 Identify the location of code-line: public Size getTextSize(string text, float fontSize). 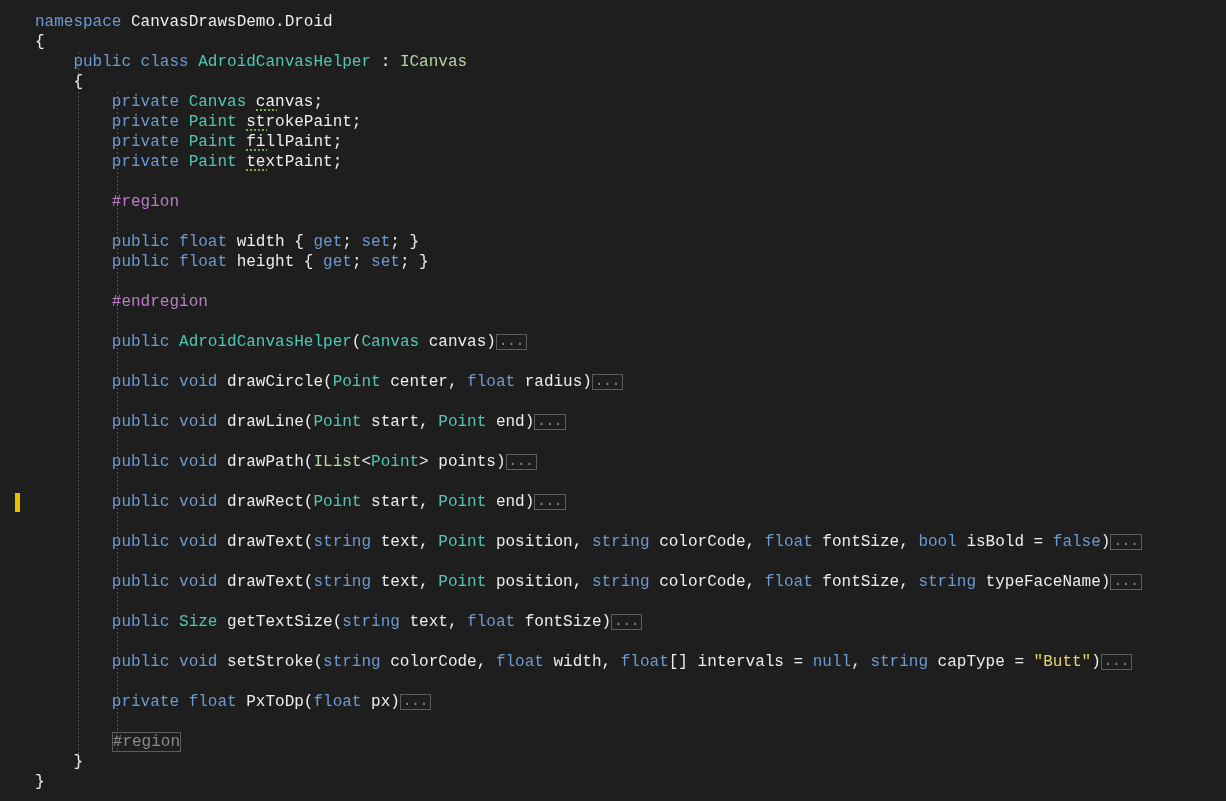
(361, 622).